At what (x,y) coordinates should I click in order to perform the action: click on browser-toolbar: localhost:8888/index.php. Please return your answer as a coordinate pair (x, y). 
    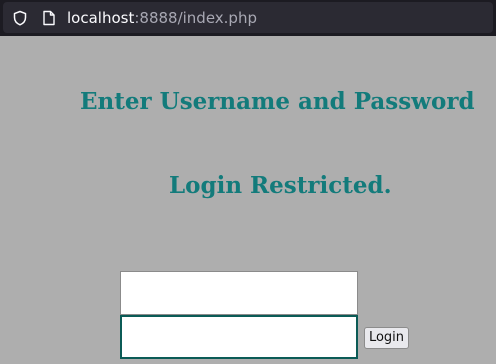
    Looking at the image, I should click on (248, 18).